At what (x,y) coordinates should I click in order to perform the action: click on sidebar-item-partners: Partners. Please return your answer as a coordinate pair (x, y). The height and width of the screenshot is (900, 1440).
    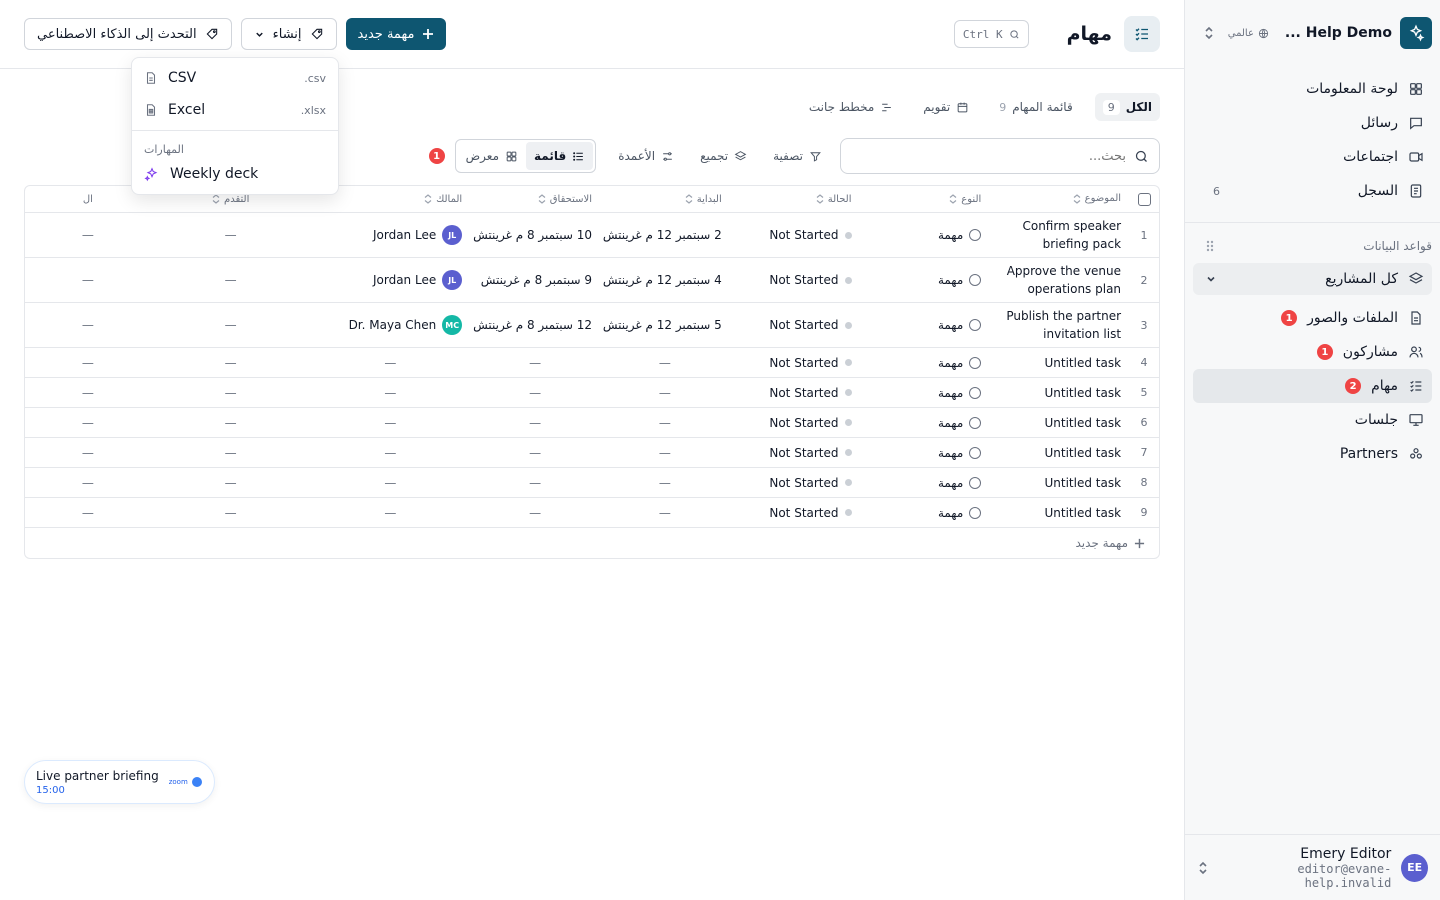
    Looking at the image, I should click on (1312, 454).